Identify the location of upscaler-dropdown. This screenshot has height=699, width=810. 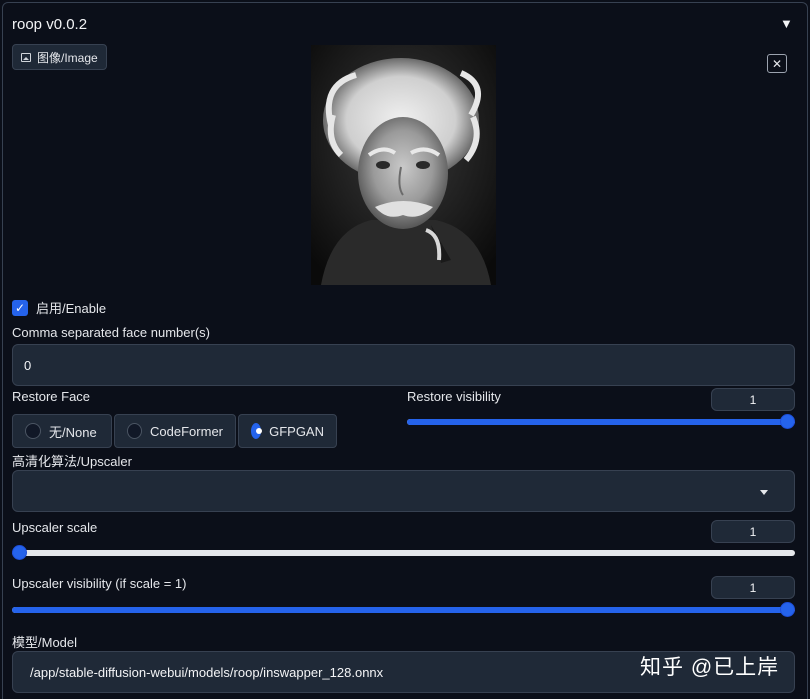
(403, 491).